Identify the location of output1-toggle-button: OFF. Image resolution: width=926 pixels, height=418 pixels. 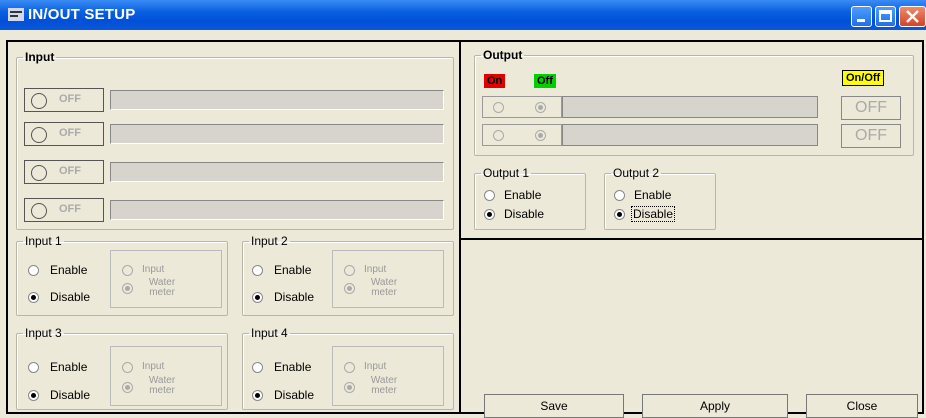
(871, 108).